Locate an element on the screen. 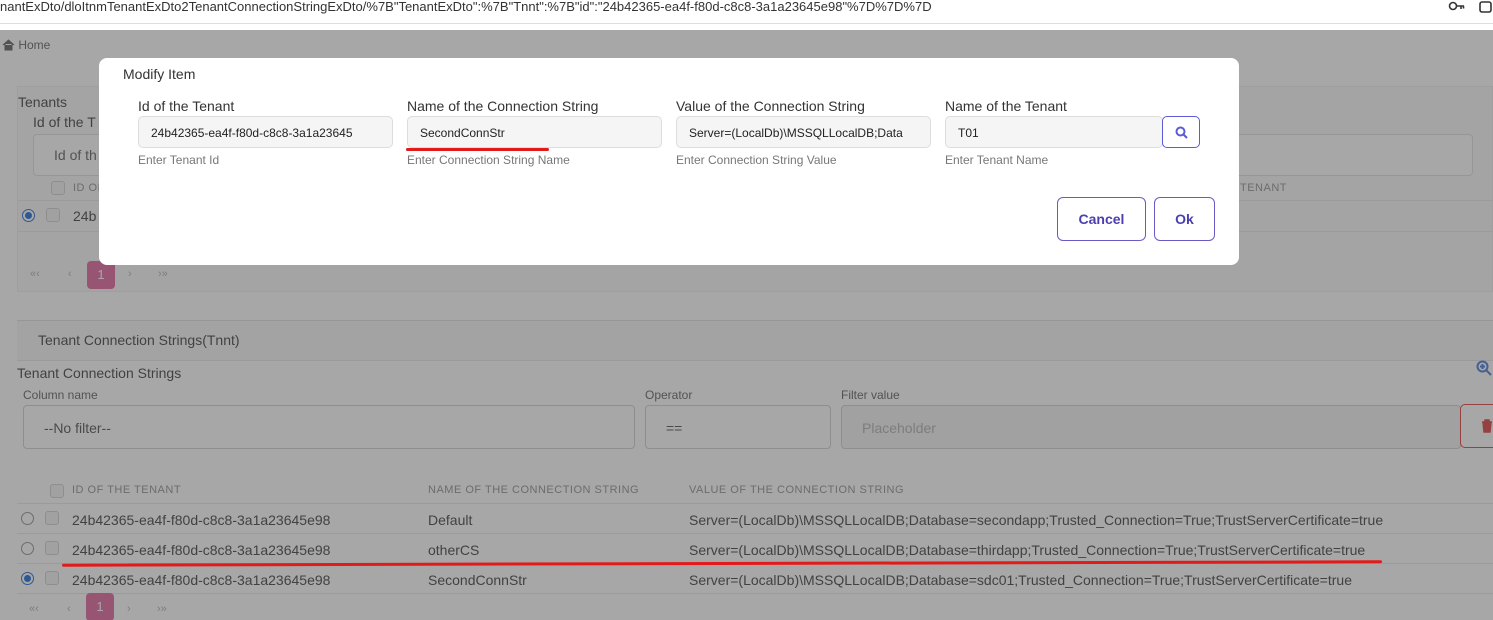  conn-value-value: Server=(LocalDb)\MSSQLLocalDB;Data is located at coordinates (796, 133).